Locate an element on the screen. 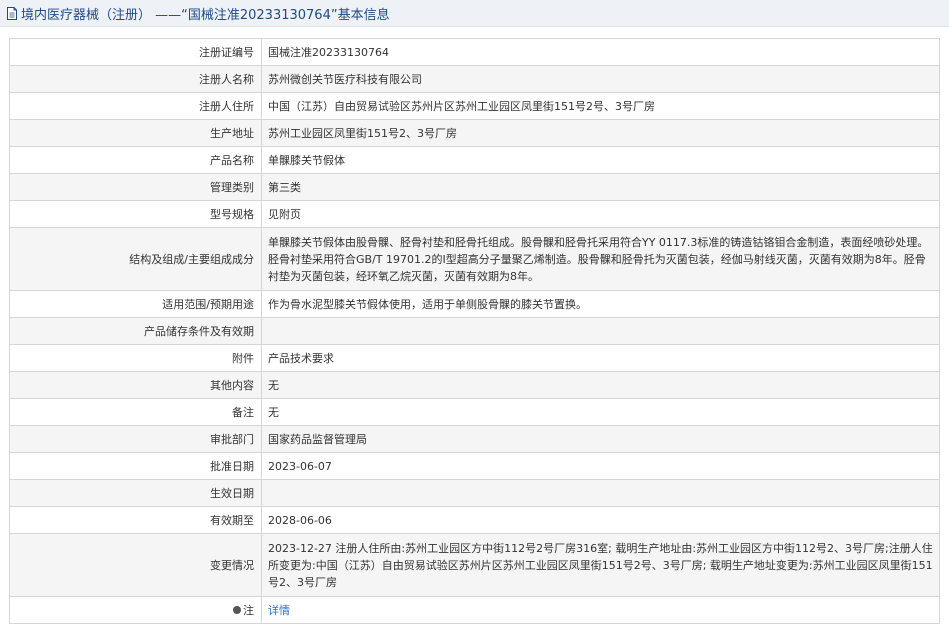  row-label: 审批部门 is located at coordinates (135, 439).